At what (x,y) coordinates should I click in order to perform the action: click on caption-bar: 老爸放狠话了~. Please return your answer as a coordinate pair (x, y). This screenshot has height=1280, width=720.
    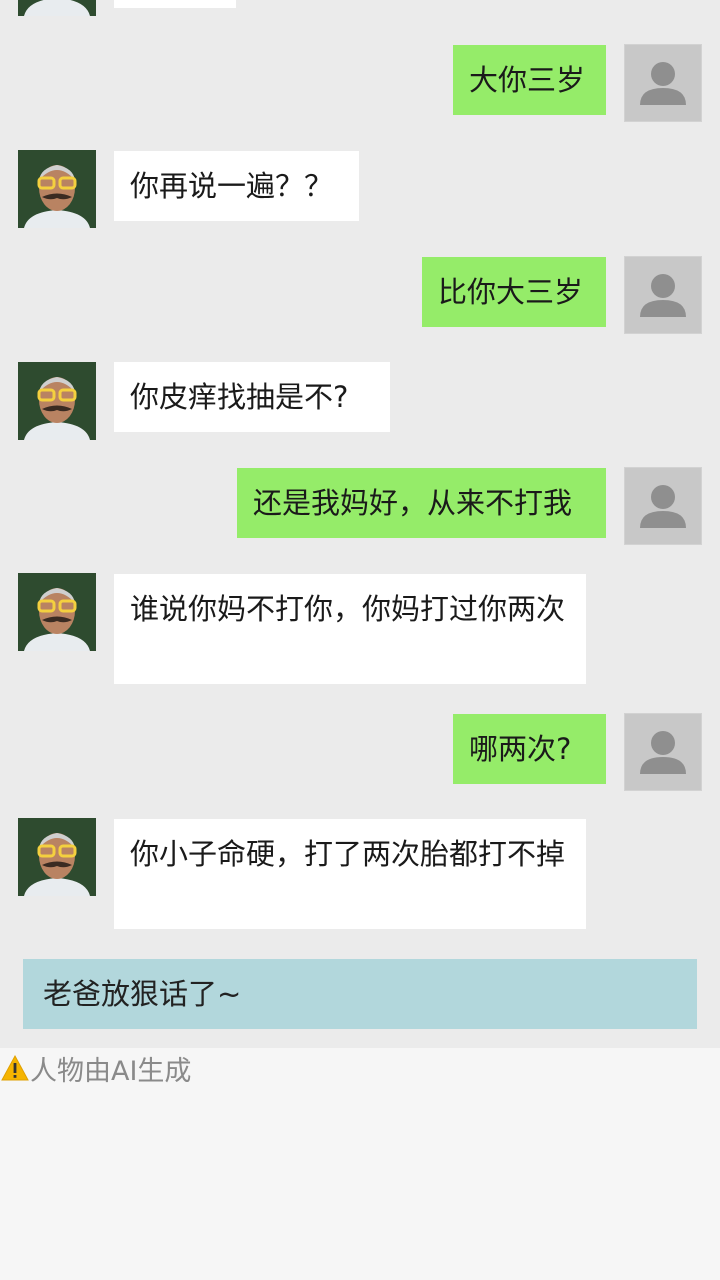
    Looking at the image, I should click on (360, 994).